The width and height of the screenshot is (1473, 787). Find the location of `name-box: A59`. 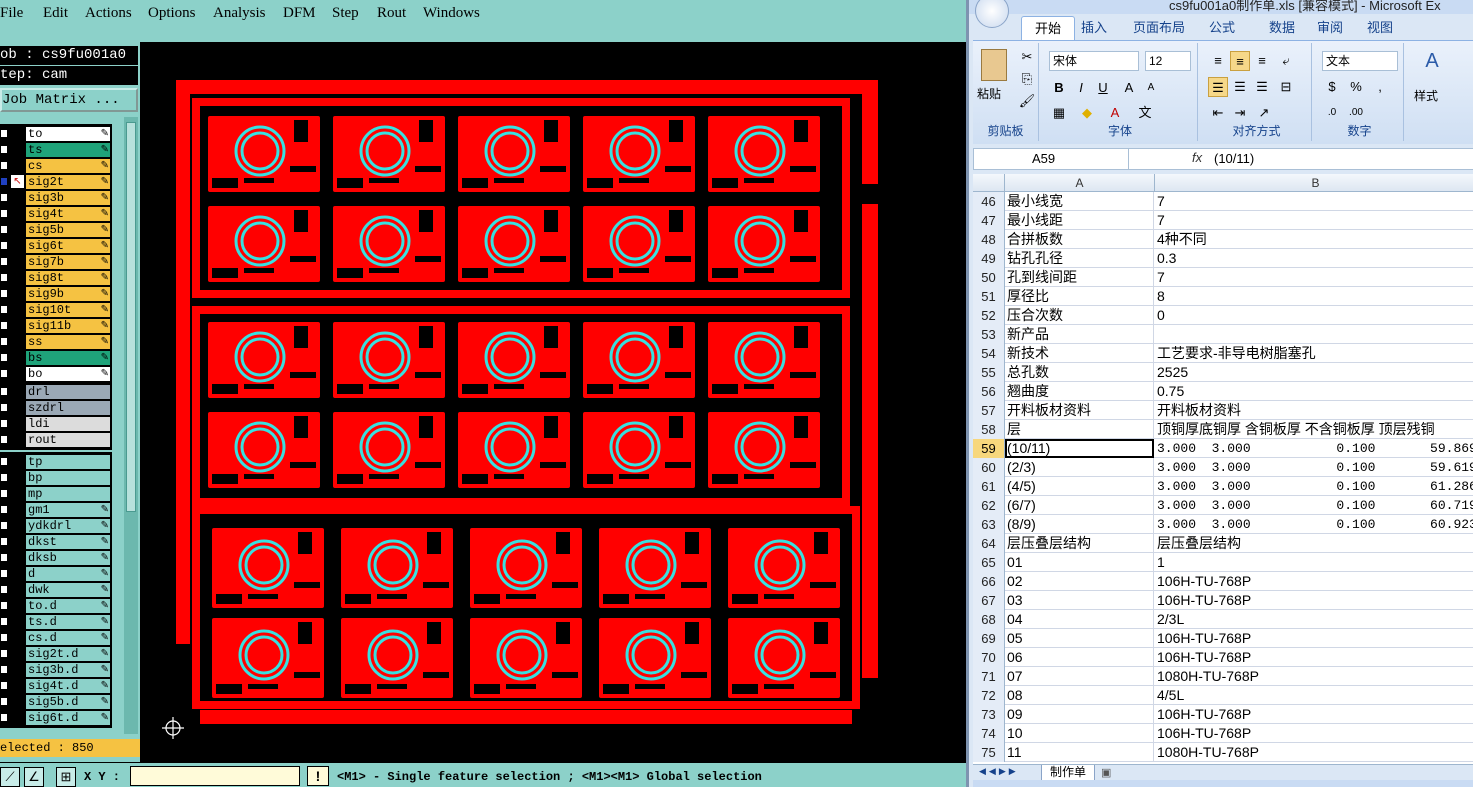

name-box: A59 is located at coordinates (1051, 159).